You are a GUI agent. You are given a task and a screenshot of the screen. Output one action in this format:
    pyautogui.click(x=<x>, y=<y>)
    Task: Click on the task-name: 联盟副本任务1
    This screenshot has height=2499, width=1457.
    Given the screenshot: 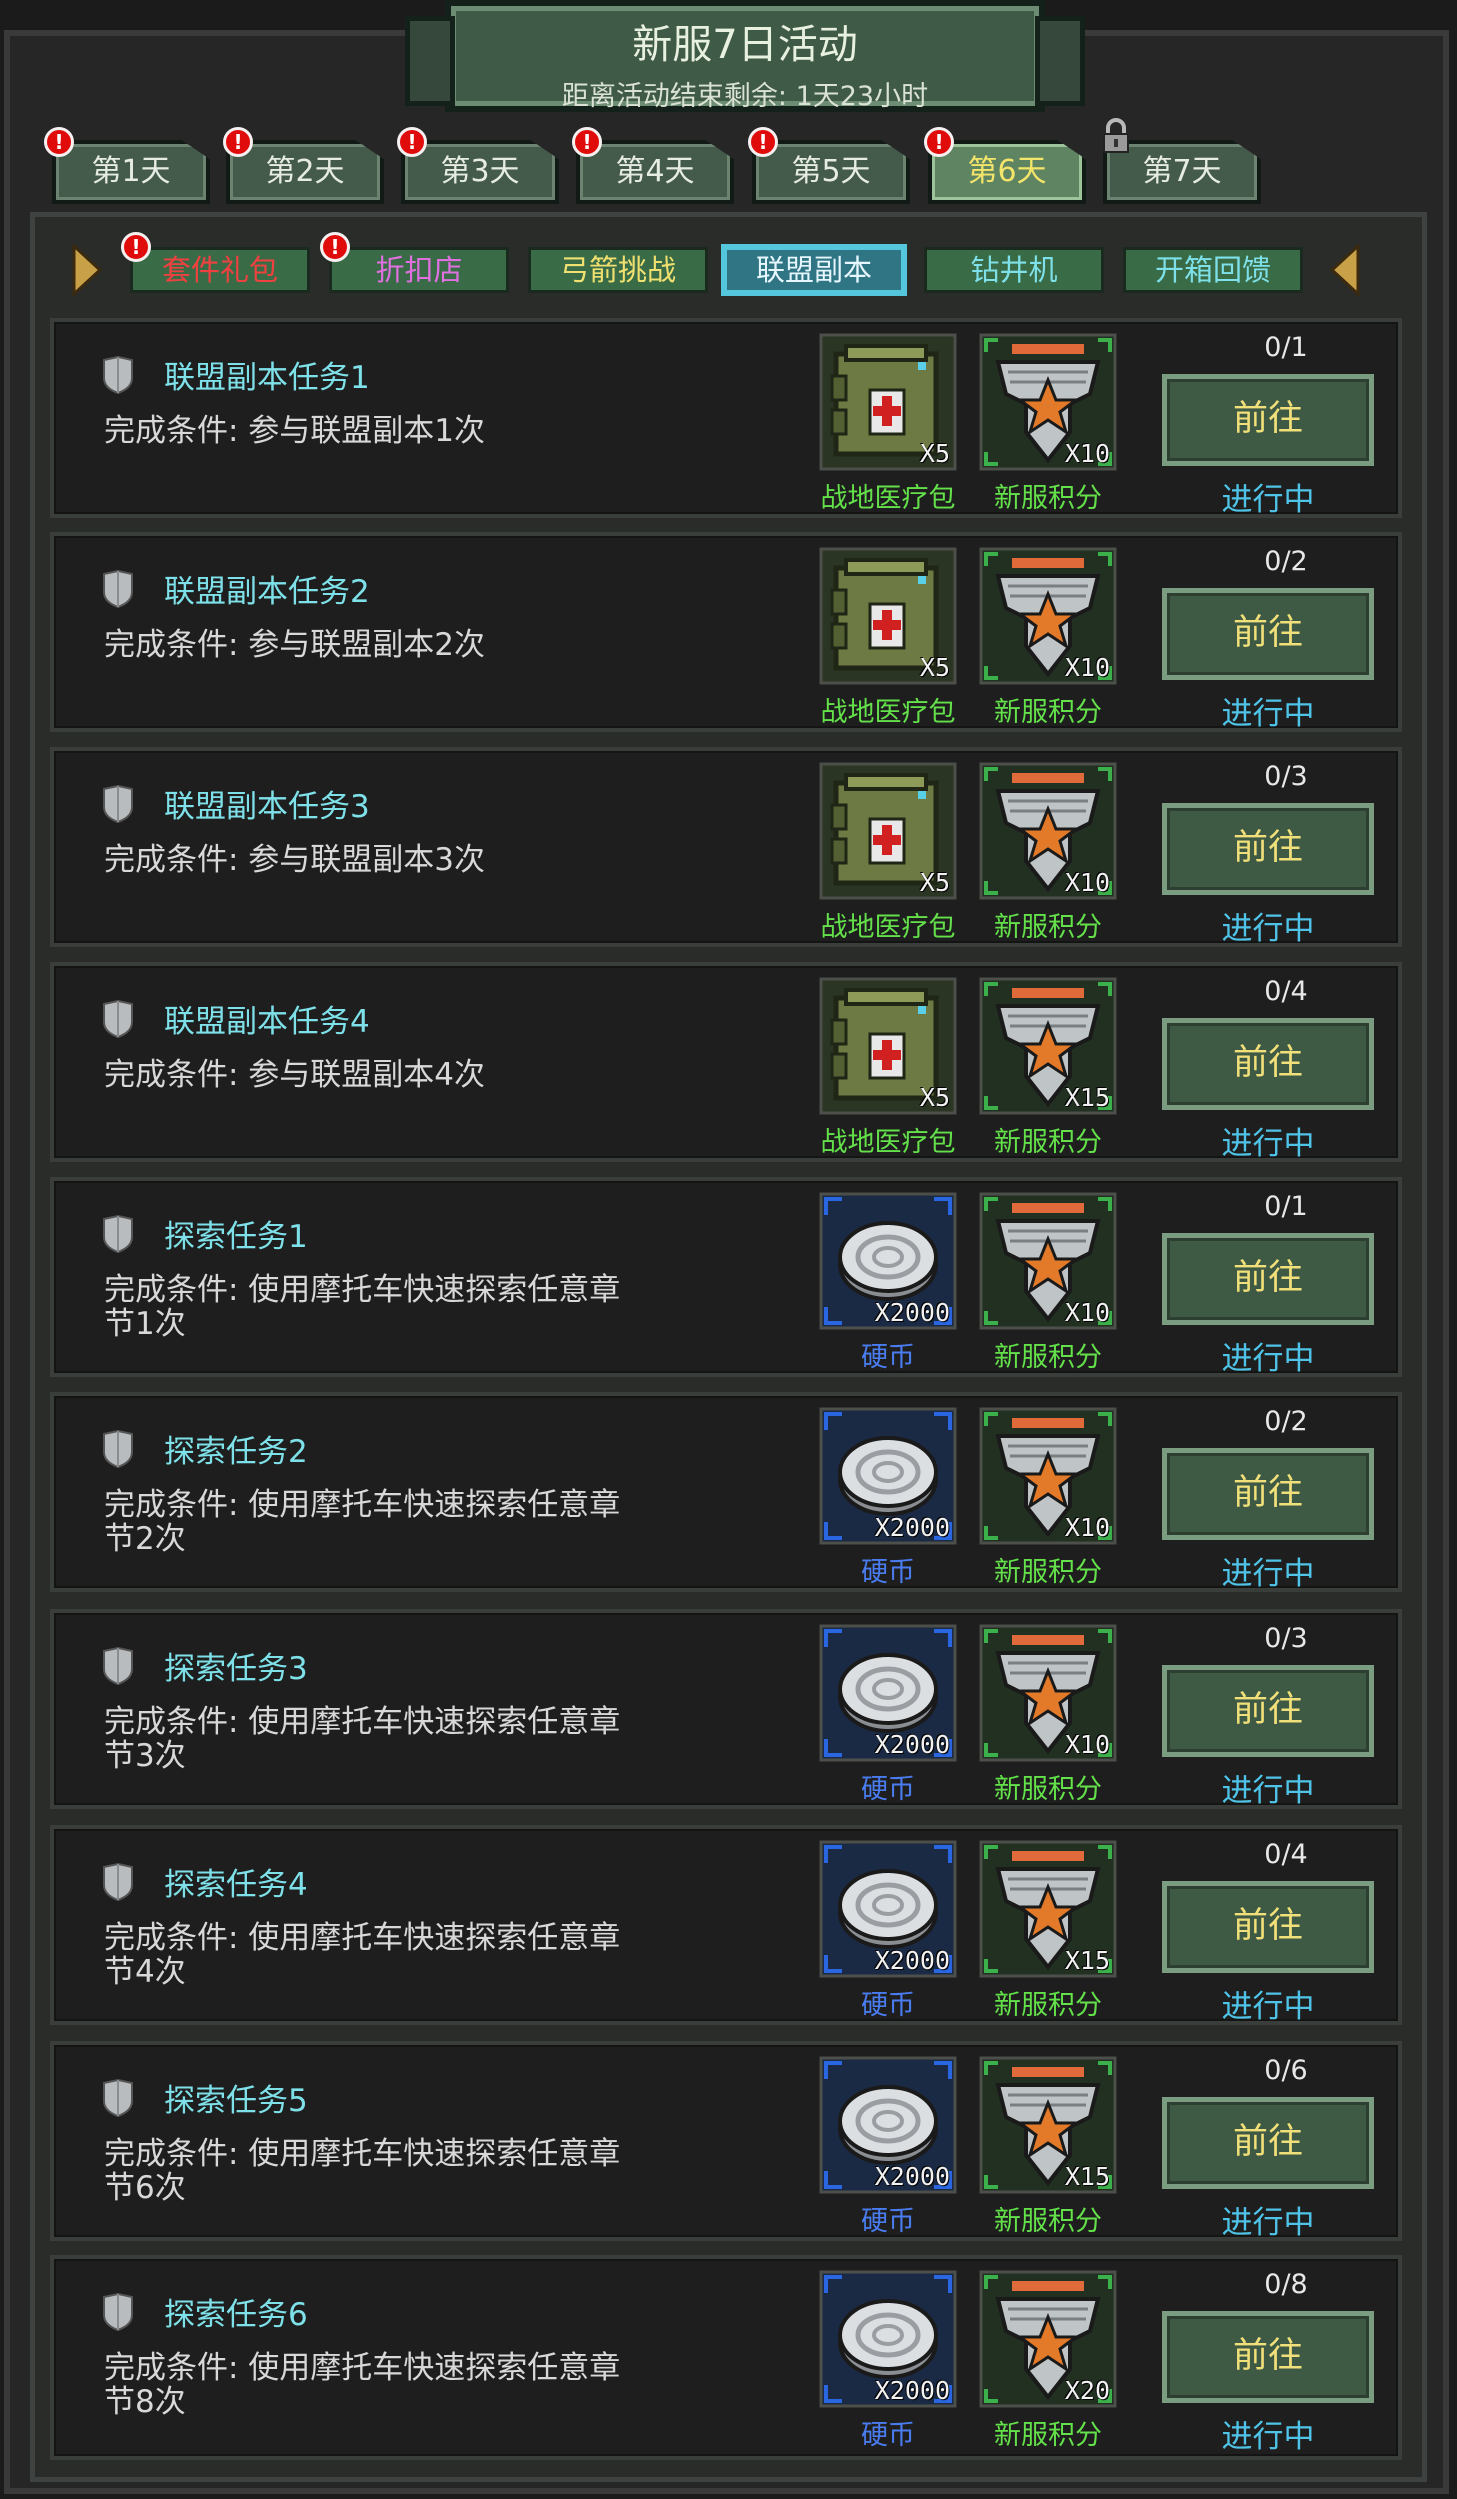 What is the action you would take?
    pyautogui.click(x=267, y=378)
    